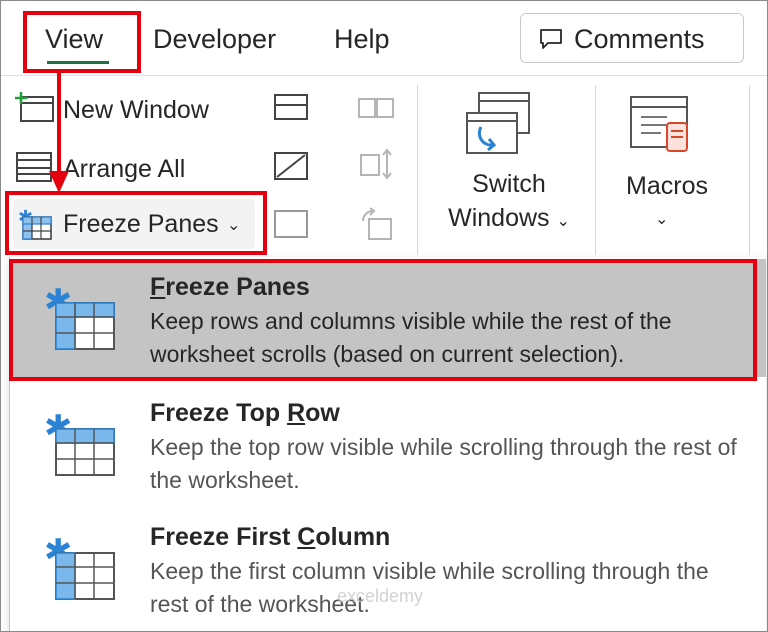 The width and height of the screenshot is (768, 632). Describe the element at coordinates (291, 224) in the screenshot. I see `unhide-window-icon` at that location.